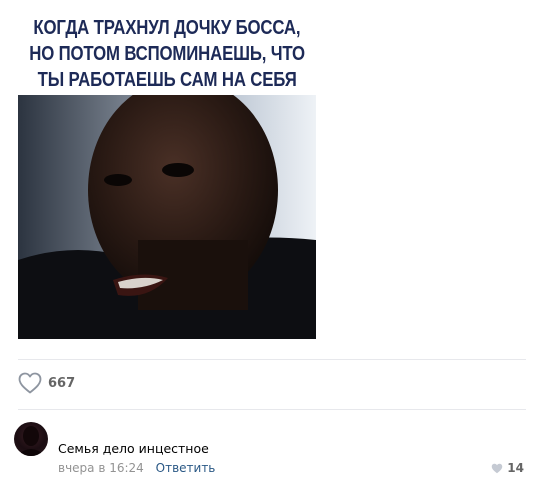 The width and height of the screenshot is (540, 484). I want to click on meme-line-3: ТЫ РАБОТАЕШЬ САМ НА СЕБЯ, so click(167, 79).